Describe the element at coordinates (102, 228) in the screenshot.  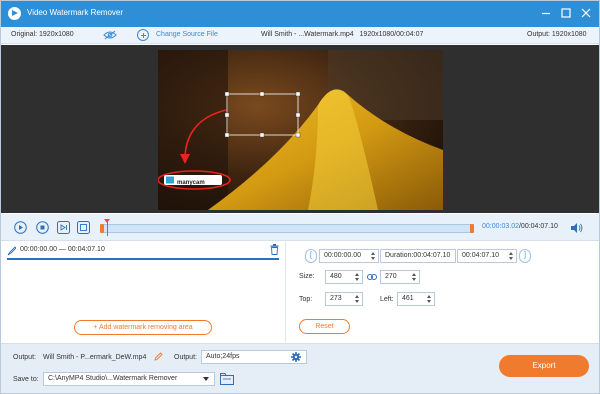
I see `timeline-start-handle` at that location.